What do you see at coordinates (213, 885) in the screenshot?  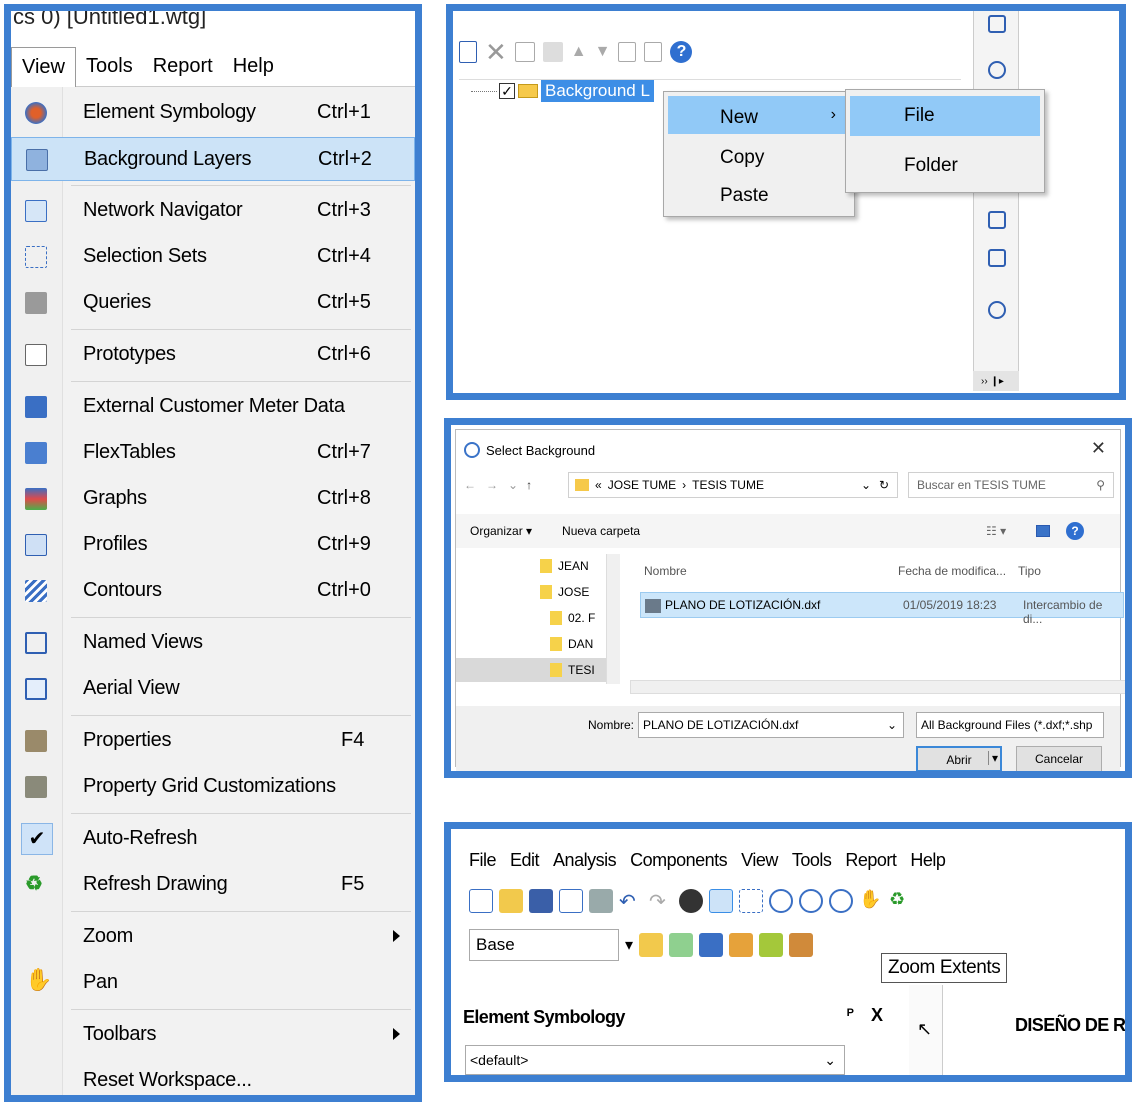 I see `menu-item-refresh-drawing: ♻ Refresh Drawing F5` at bounding box center [213, 885].